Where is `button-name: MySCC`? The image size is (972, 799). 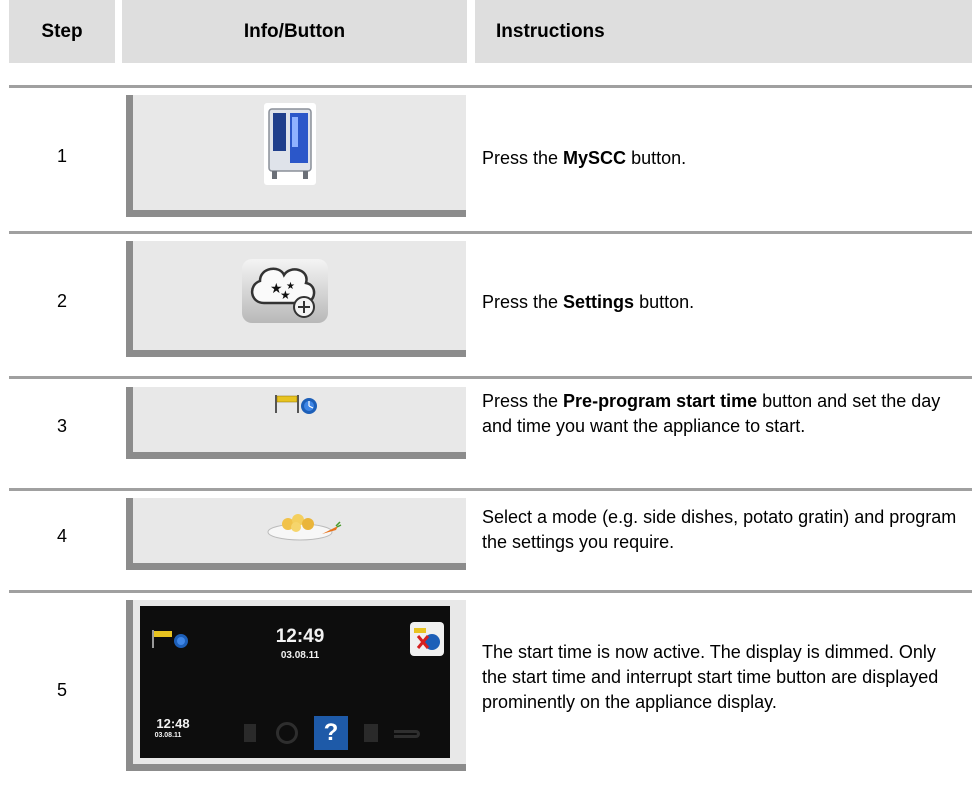 button-name: MySCC is located at coordinates (595, 158).